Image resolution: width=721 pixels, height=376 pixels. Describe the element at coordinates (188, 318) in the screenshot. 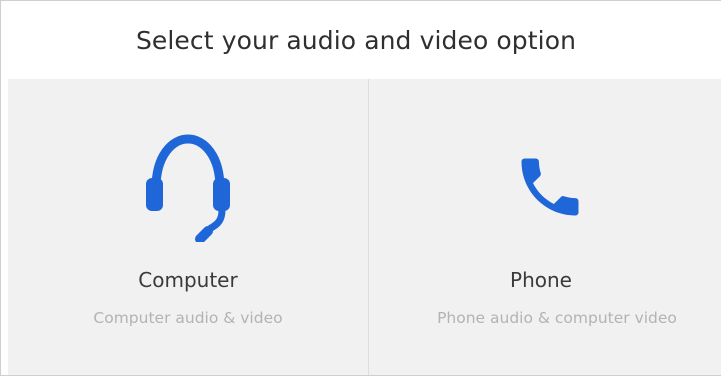

I see `computer-option-description: Computer audio & video` at that location.